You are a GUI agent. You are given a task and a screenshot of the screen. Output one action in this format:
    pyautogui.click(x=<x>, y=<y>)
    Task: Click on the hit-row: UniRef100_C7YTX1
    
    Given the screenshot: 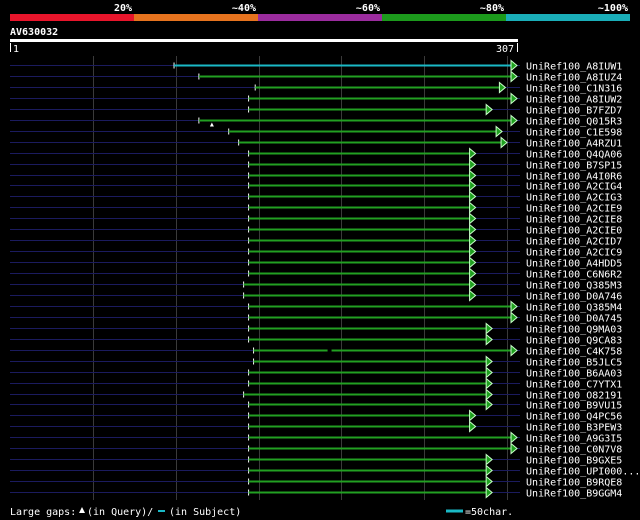 What is the action you would take?
    pyautogui.click(x=316, y=384)
    